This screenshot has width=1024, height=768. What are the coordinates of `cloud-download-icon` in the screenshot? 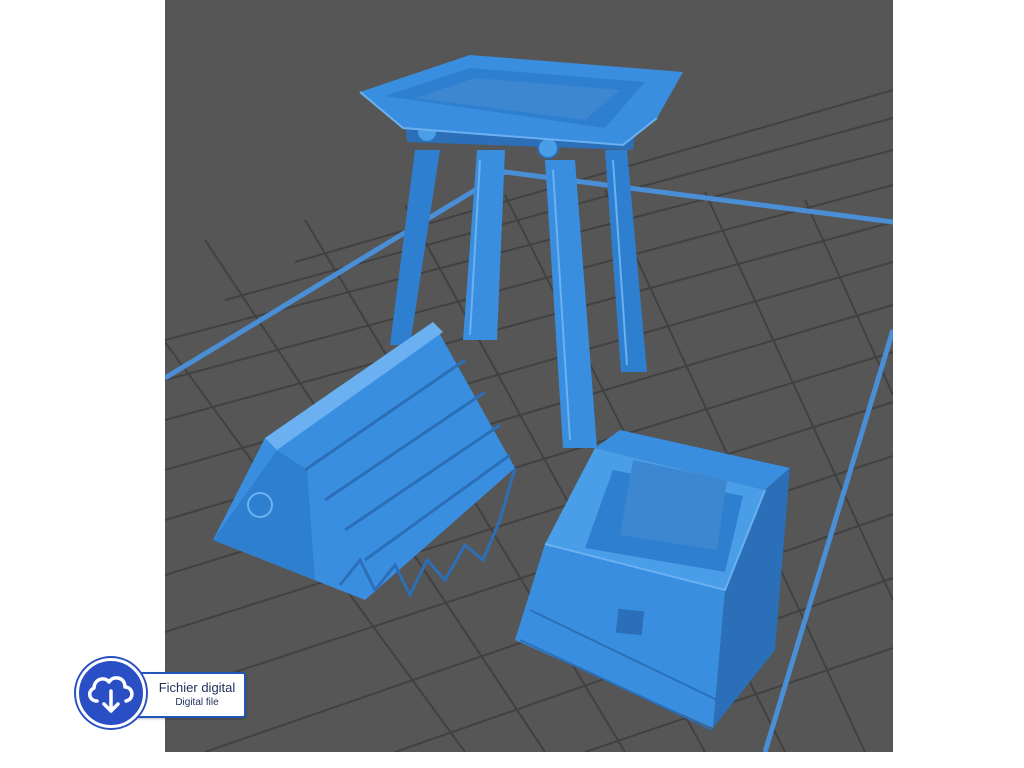 It's located at (111, 693).